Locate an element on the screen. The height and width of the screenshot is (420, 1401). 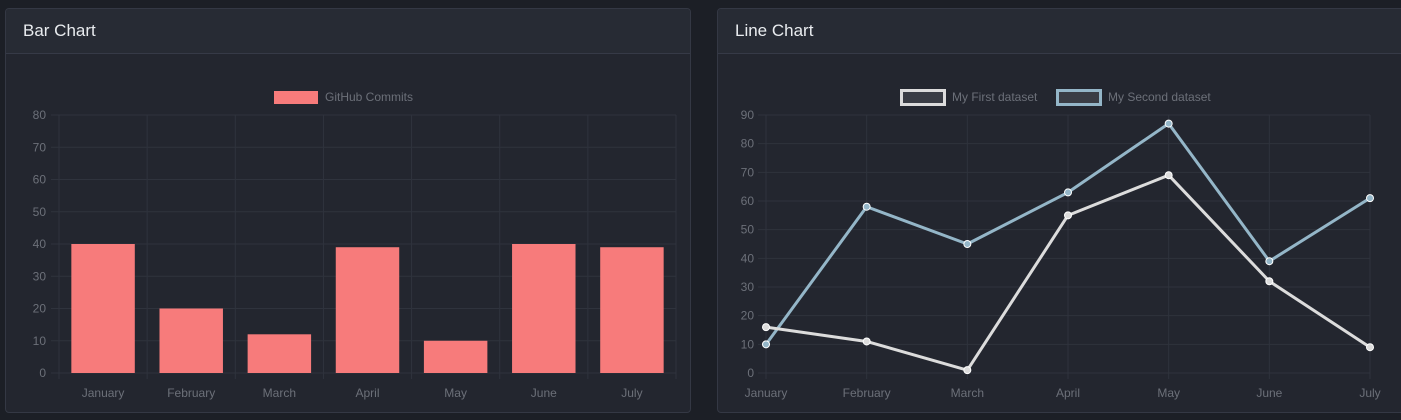
point-my-second-dataset-june is located at coordinates (1269, 261).